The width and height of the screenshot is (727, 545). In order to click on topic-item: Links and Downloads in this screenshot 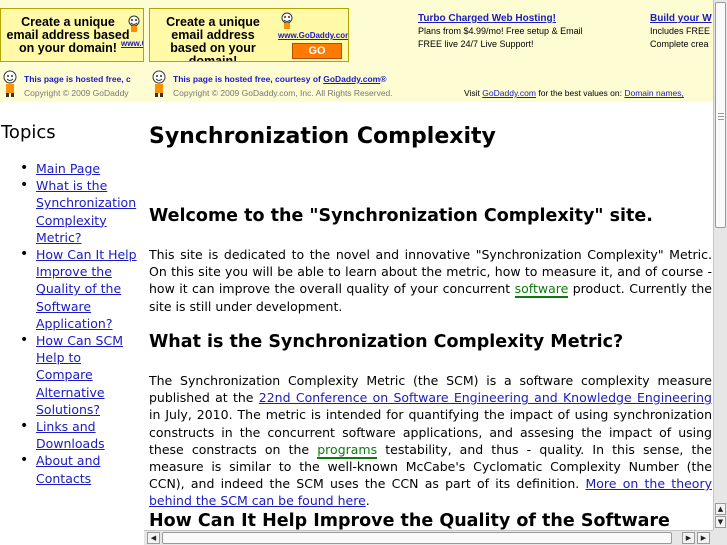, I will do `click(80, 435)`.